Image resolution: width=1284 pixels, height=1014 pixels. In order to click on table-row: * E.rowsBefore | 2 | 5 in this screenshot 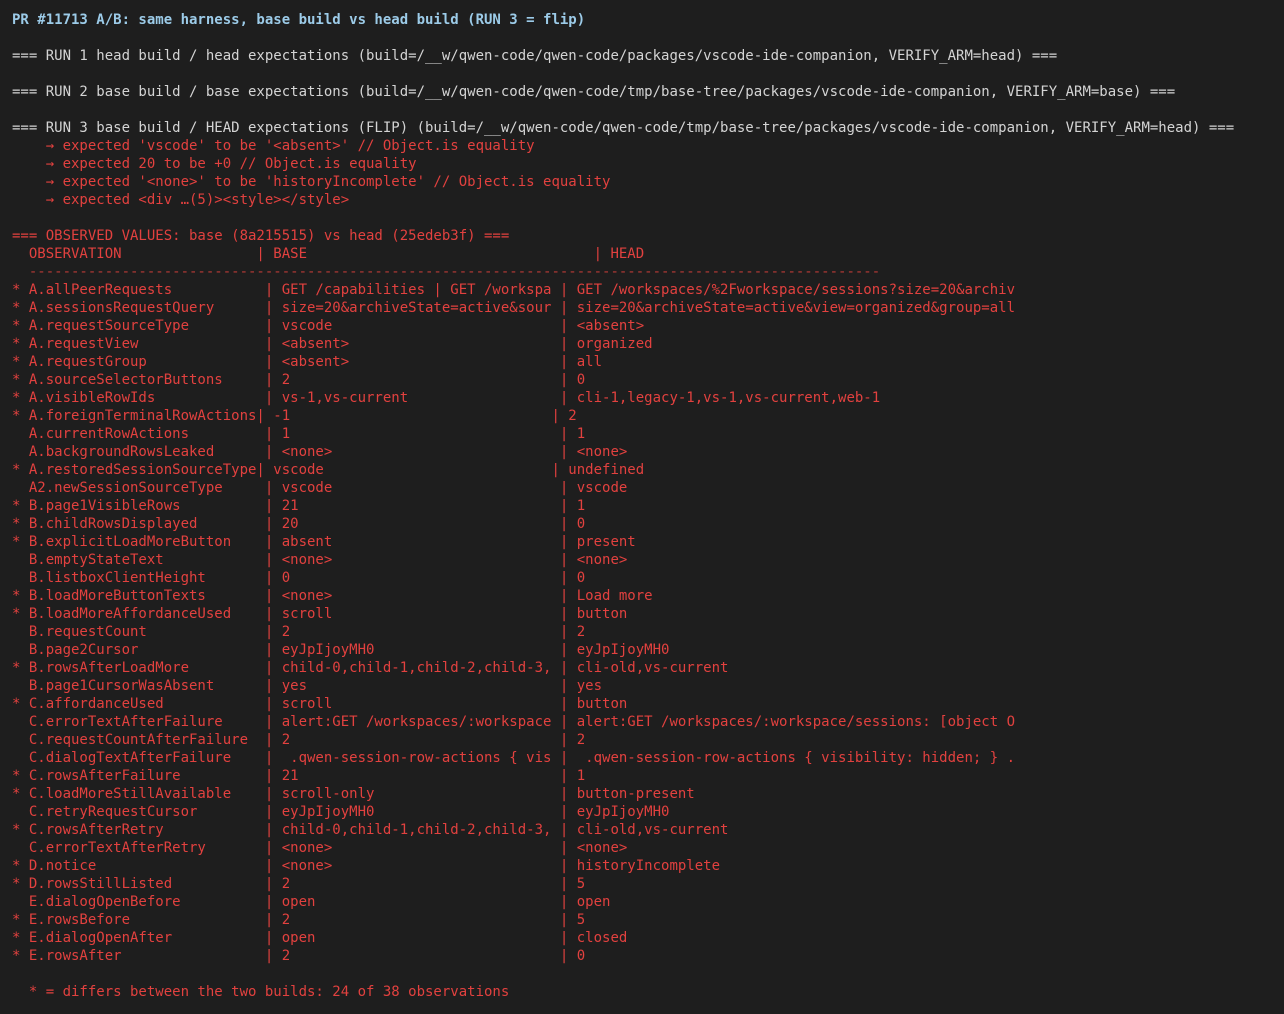, I will do `click(299, 920)`.